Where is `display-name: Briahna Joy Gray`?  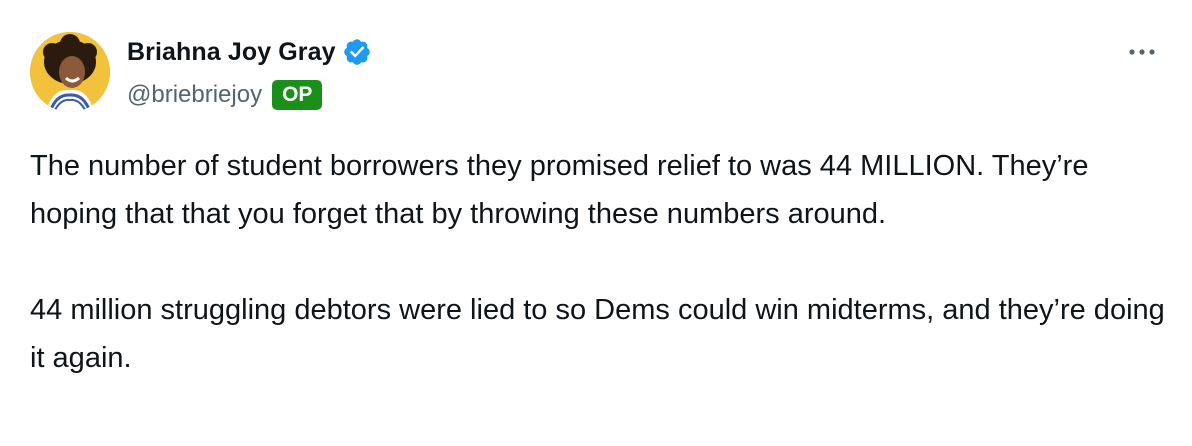
display-name: Briahna Joy Gray is located at coordinates (231, 52).